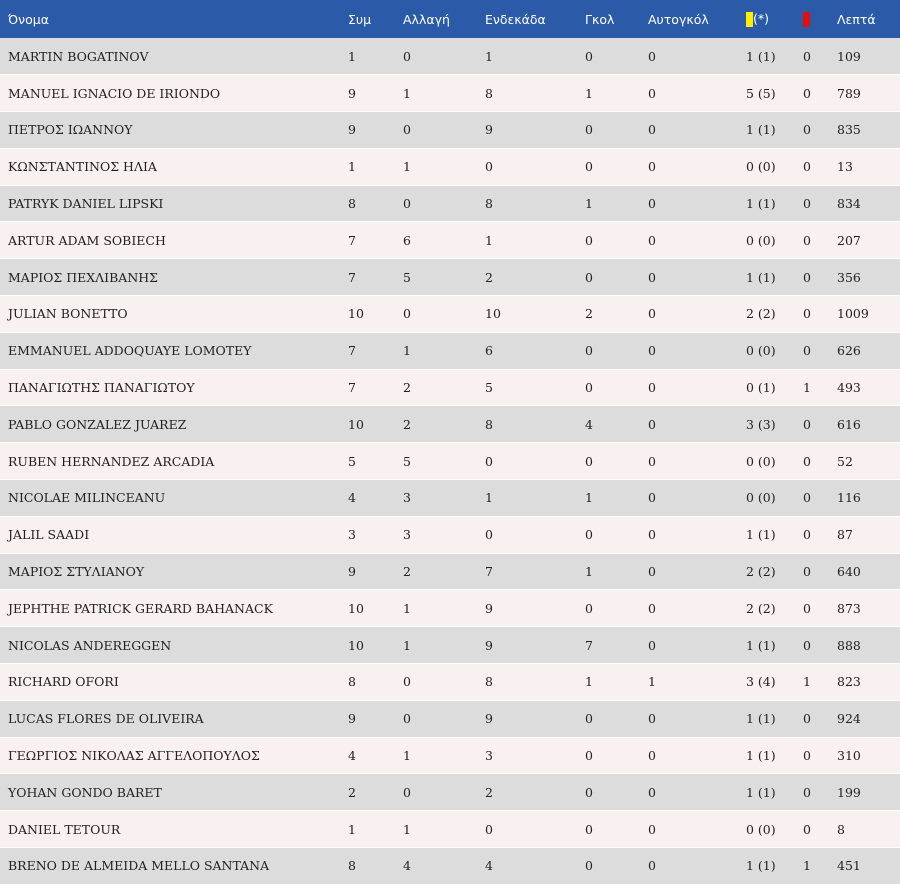  Describe the element at coordinates (174, 535) in the screenshot. I see `player-name: JALIL SAADI` at that location.